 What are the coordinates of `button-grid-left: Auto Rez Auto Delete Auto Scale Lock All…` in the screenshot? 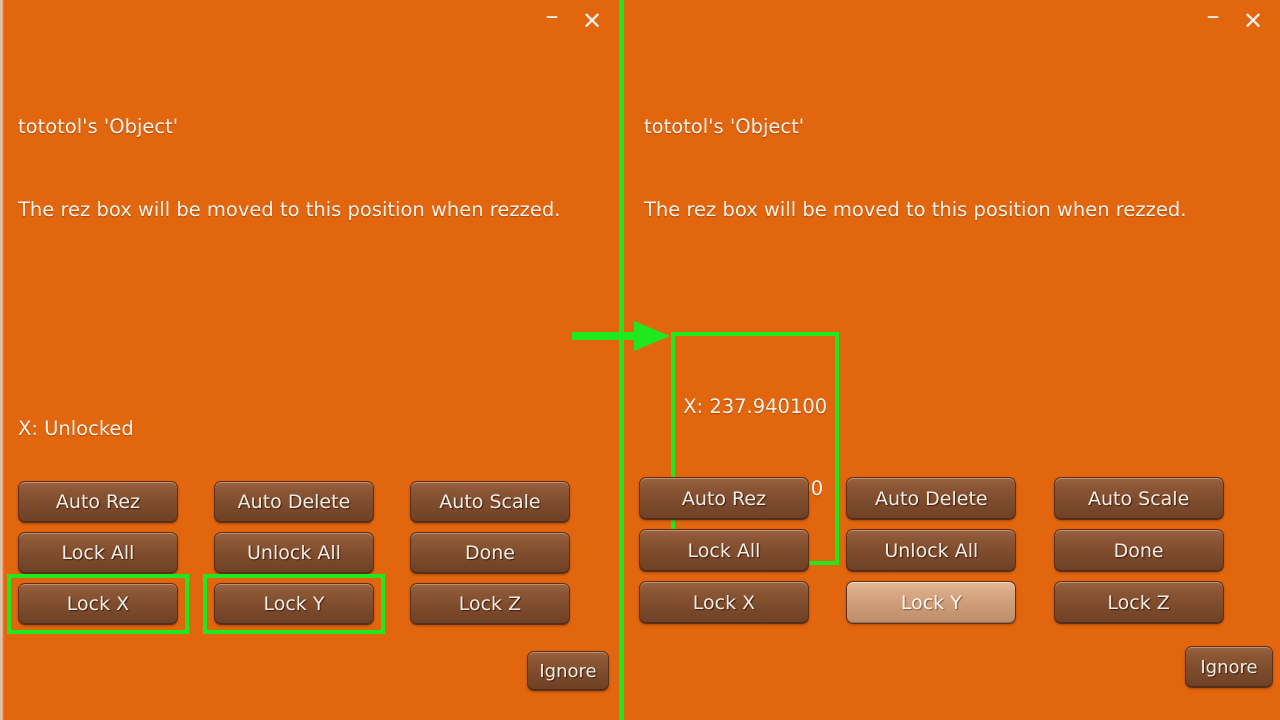 It's located at (306, 557).